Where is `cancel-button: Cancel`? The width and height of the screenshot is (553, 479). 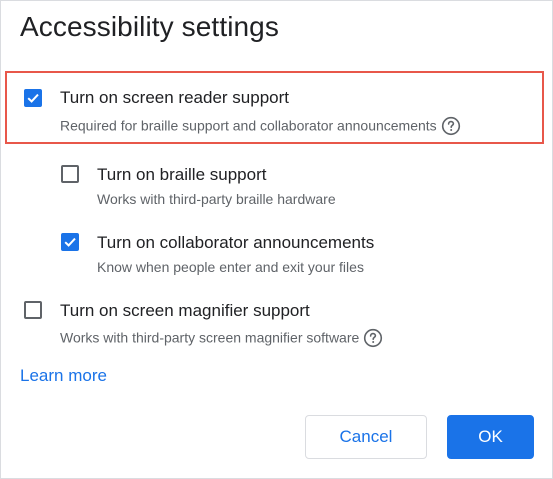
cancel-button: Cancel is located at coordinates (366, 437).